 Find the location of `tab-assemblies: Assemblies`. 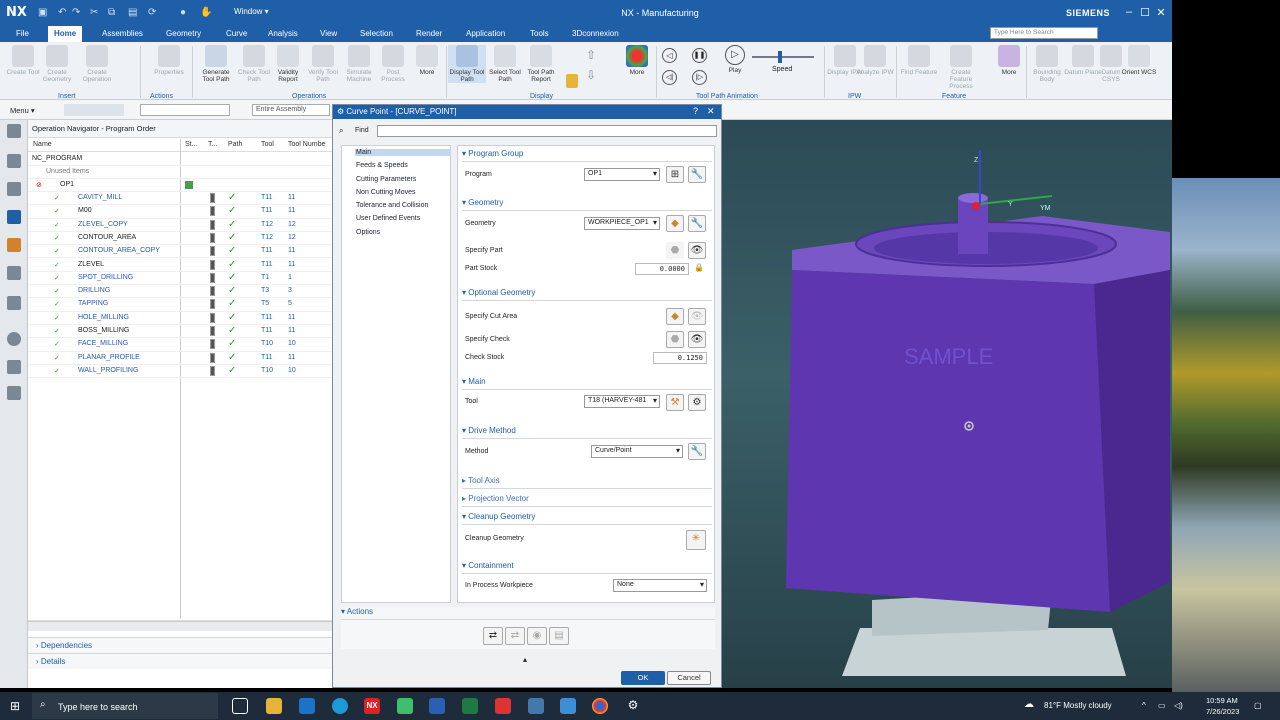

tab-assemblies: Assemblies is located at coordinates (122, 33).